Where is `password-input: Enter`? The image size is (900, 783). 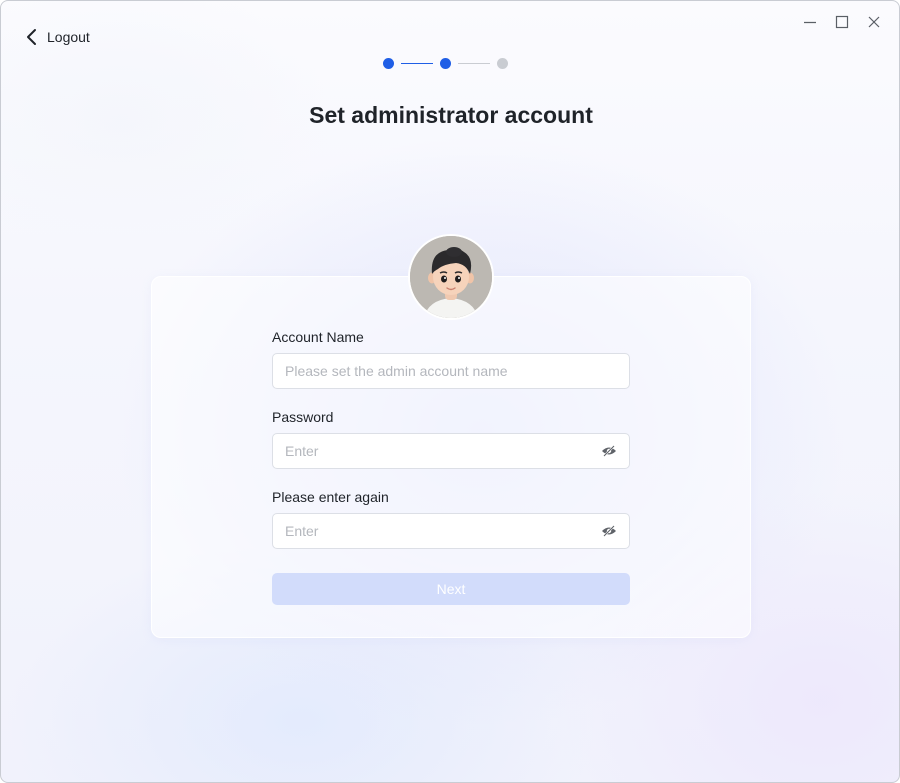 password-input: Enter is located at coordinates (451, 451).